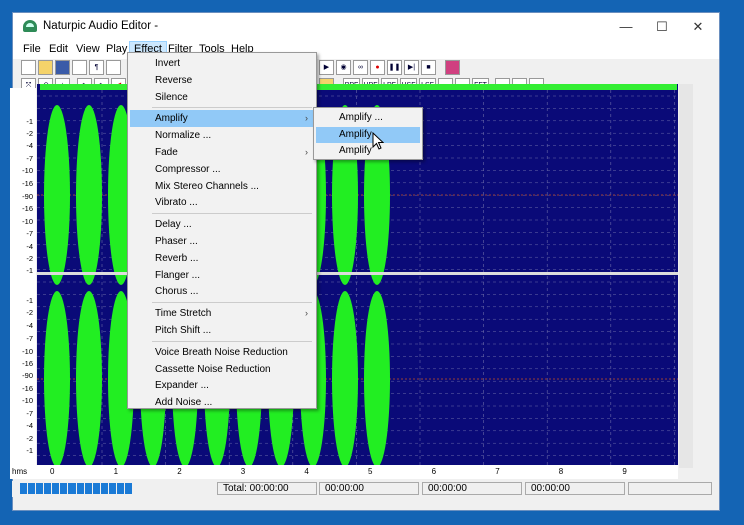 The height and width of the screenshot is (525, 744). I want to click on amplify-submenu: Amplify ... Amplify Amplify, so click(368, 133).